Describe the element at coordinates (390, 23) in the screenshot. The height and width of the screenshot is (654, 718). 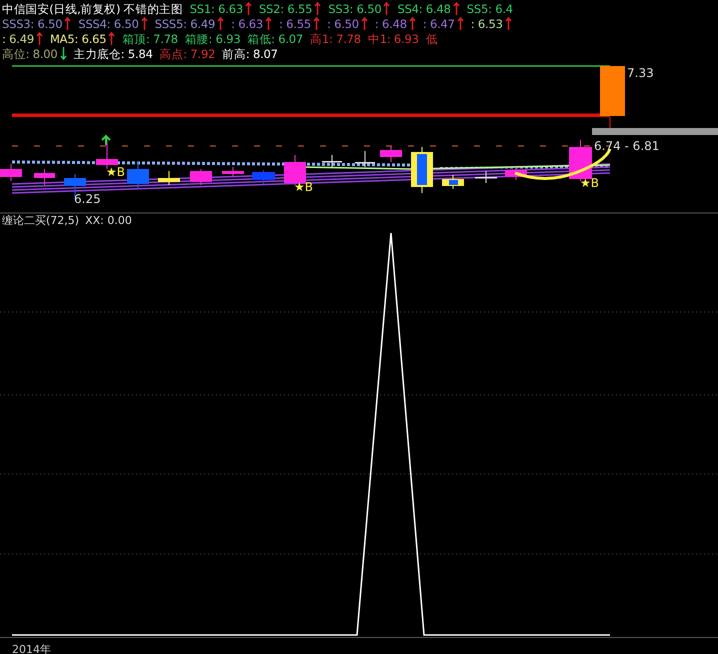
I see `indicator-value: : 6.48` at that location.